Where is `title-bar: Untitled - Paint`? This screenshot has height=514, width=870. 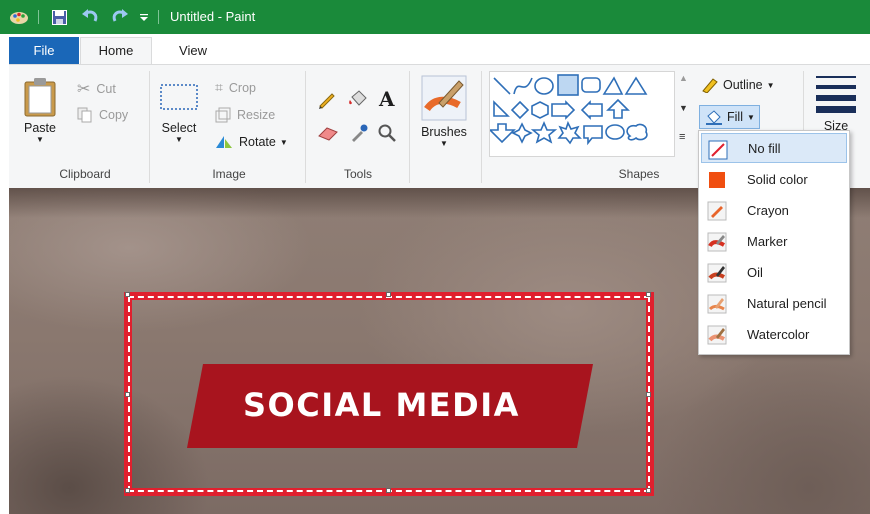
title-bar: Untitled - Paint is located at coordinates (435, 17).